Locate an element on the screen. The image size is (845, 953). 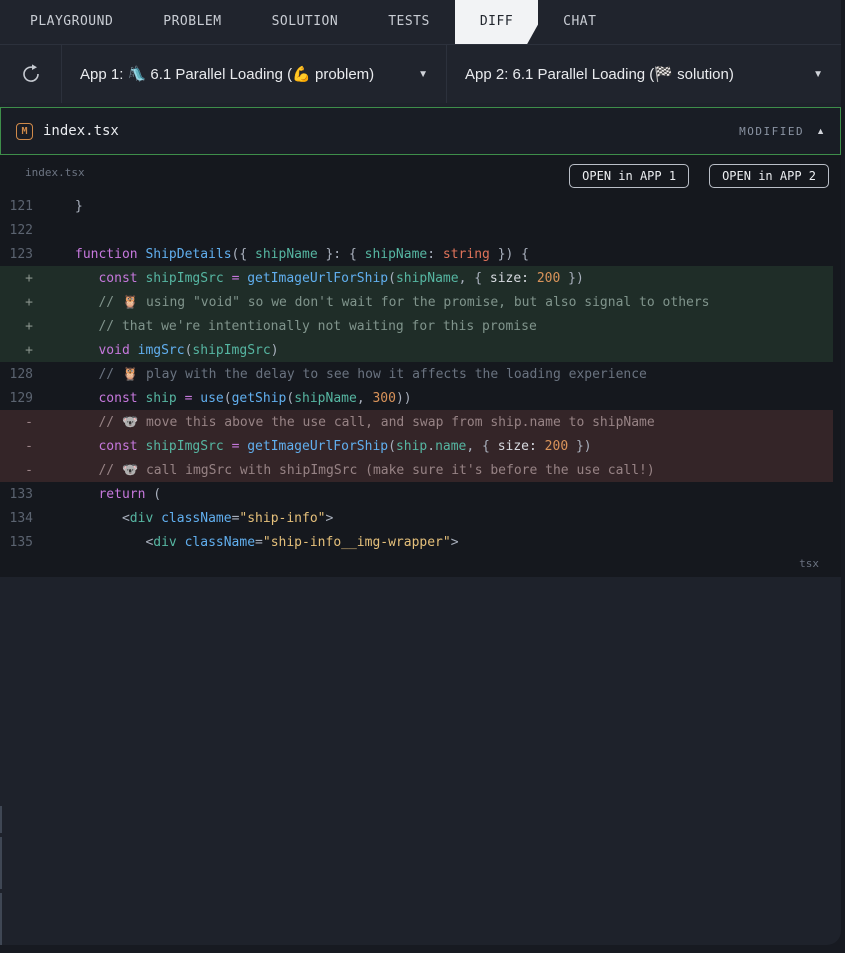
tab-solution: SOLUTION is located at coordinates (305, 22).